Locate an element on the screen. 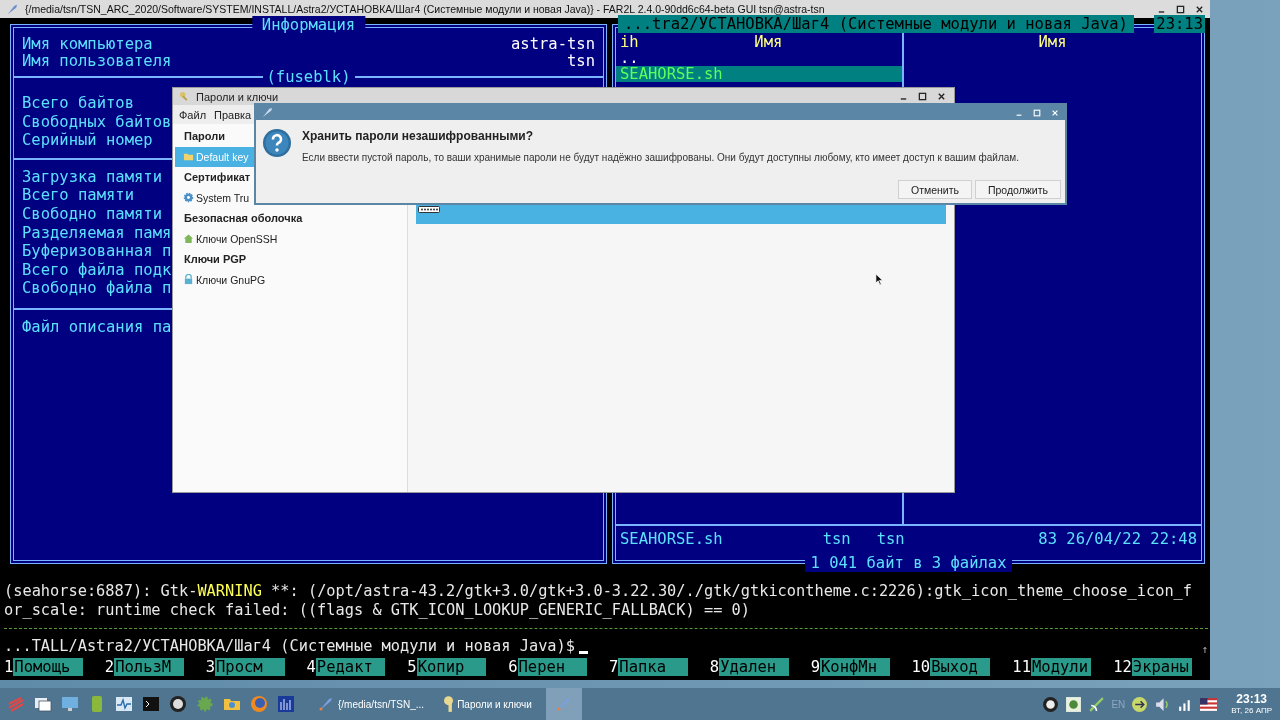  window-title: Пароли и ключи is located at coordinates (237, 96).